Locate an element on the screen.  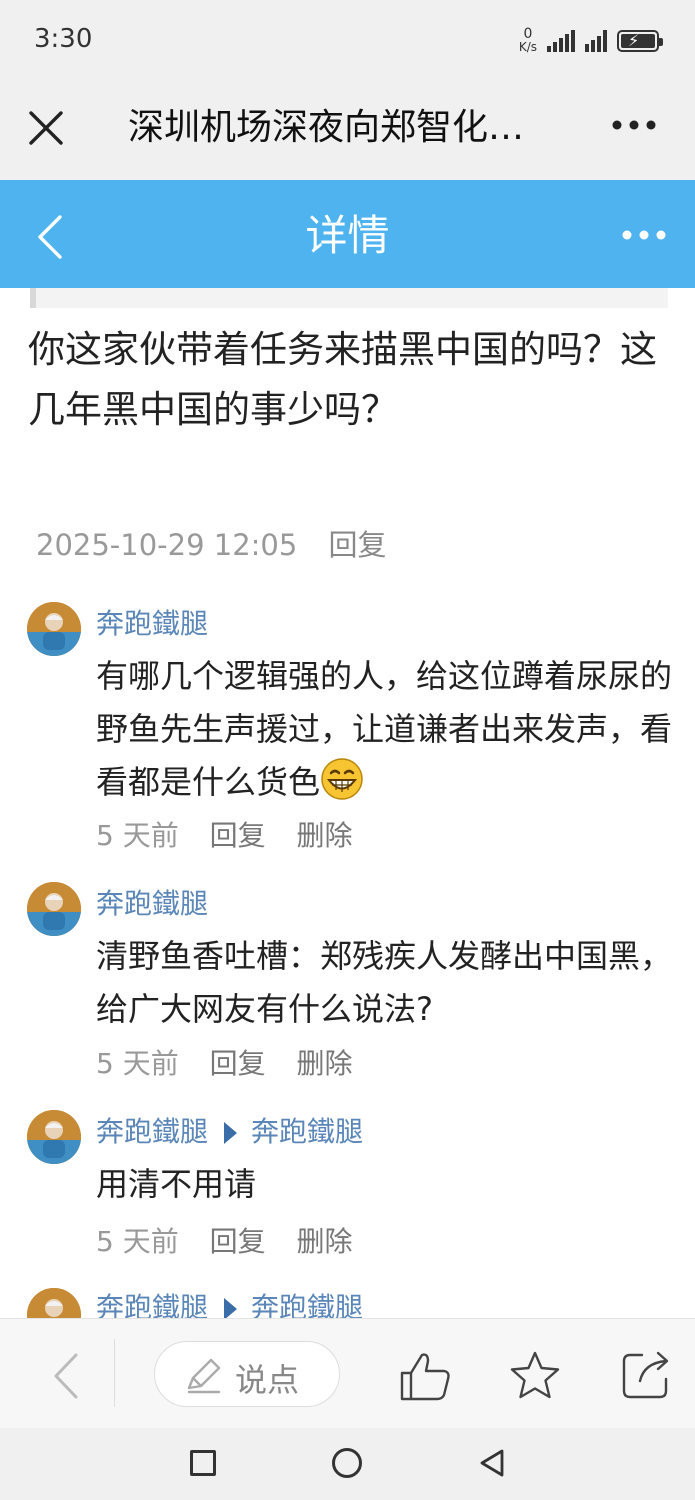
system-nav-bar is located at coordinates (347, 1464).